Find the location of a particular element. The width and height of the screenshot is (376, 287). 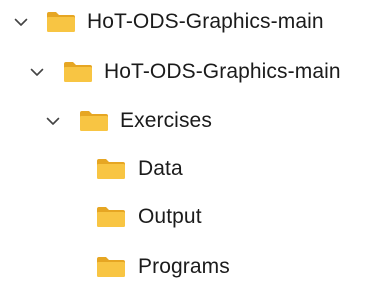

tree-item-label: Programs is located at coordinates (184, 266).